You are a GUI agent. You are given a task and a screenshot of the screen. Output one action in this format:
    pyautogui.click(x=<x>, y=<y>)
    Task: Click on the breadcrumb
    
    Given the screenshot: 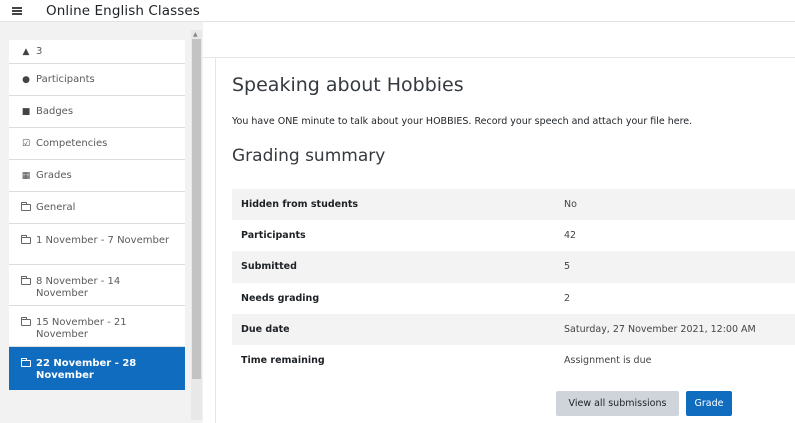 What is the action you would take?
    pyautogui.click(x=499, y=40)
    